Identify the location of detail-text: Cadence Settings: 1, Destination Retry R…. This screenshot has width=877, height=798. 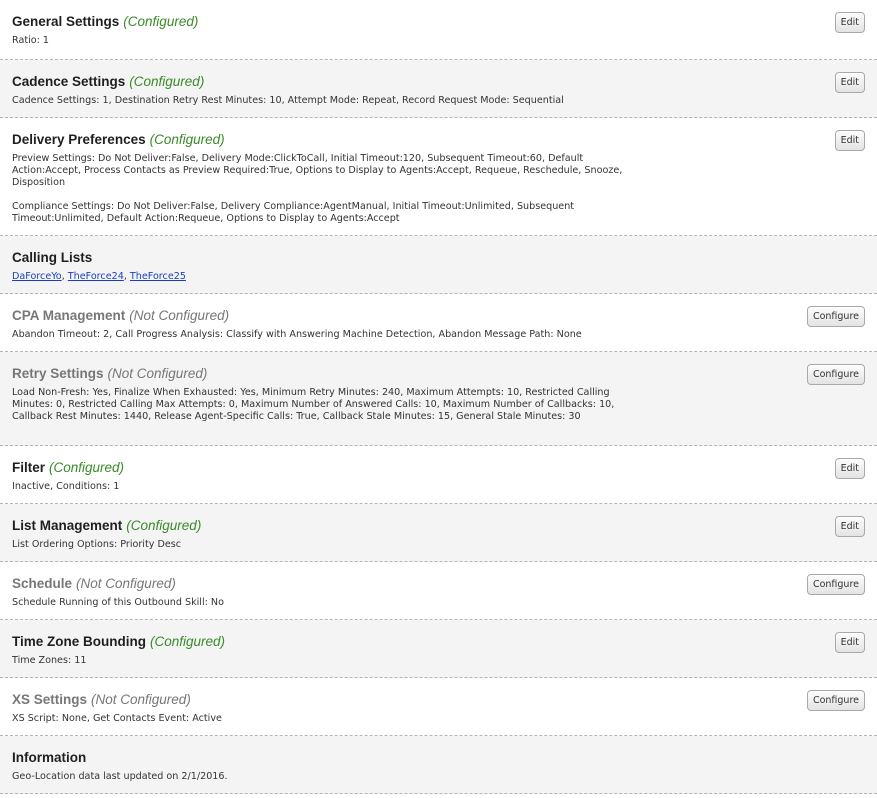
(288, 100).